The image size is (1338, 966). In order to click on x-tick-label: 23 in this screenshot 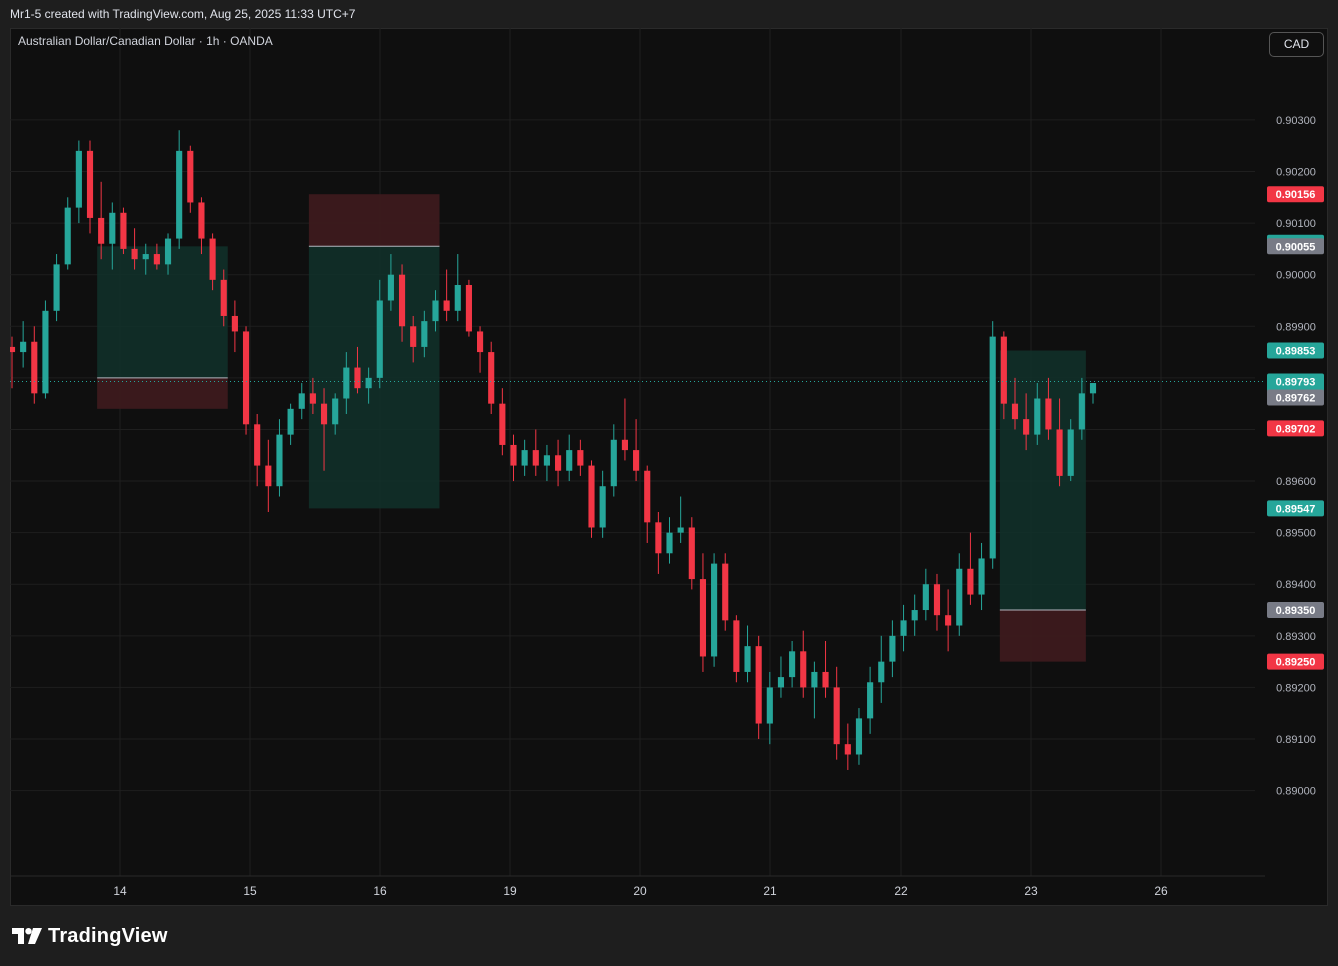, I will do `click(1031, 891)`.